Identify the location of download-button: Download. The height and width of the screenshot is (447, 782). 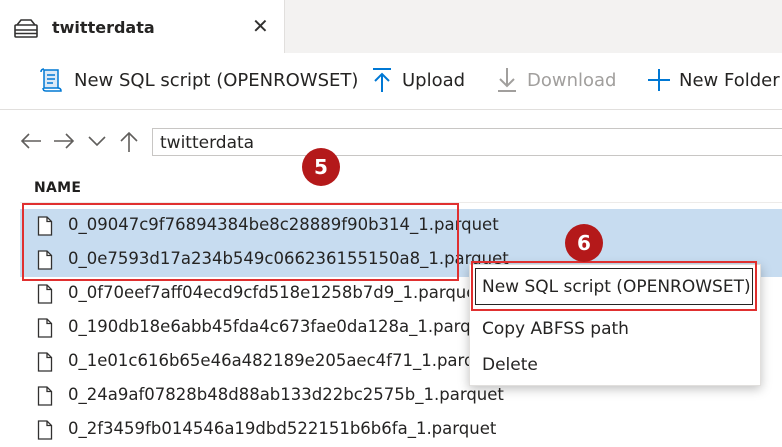
(571, 80).